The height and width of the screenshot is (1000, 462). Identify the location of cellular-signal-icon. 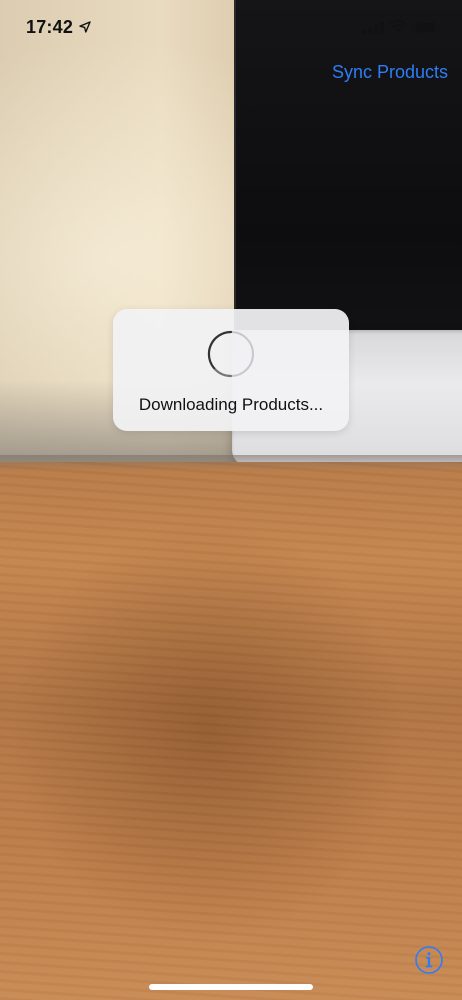
(373, 28).